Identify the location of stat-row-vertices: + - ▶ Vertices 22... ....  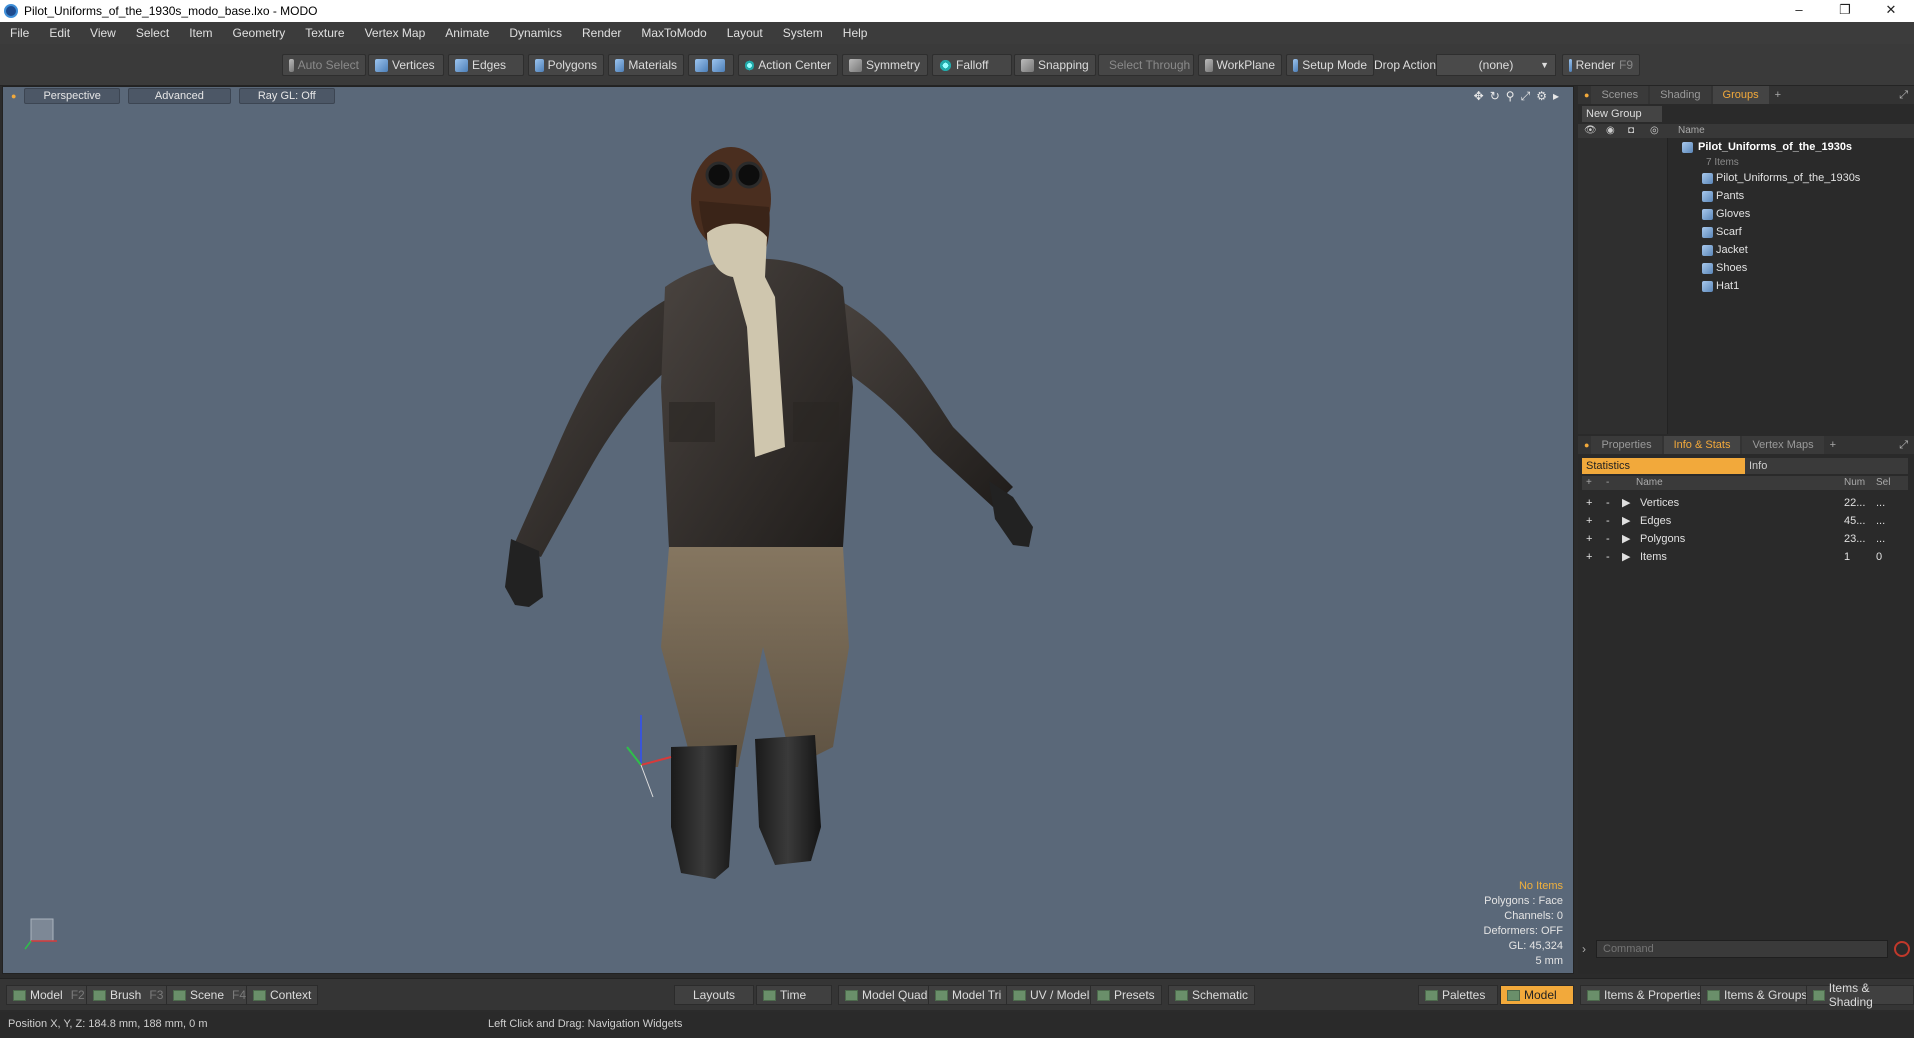
(1745, 503).